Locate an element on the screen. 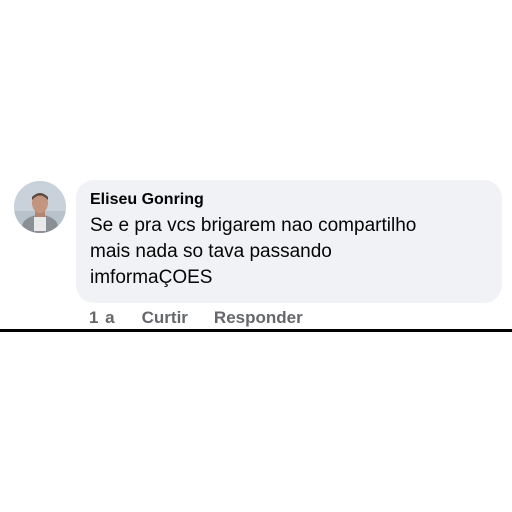  reply-button: Responder is located at coordinates (258, 318).